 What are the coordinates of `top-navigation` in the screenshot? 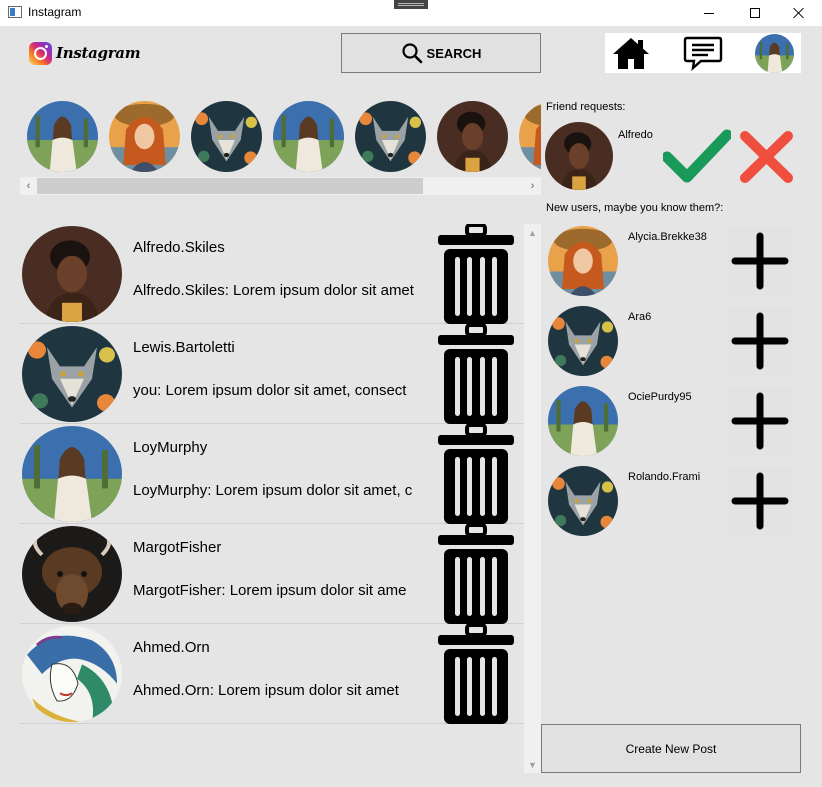 It's located at (703, 53).